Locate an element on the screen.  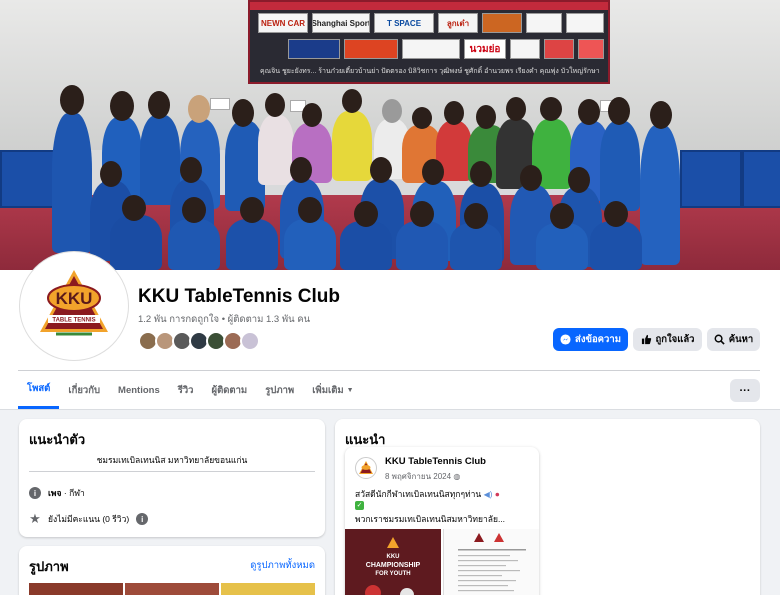
photos-card: รูปภาพ ดูรูปภาพทั้งหมด is located at coordinates (172, 570).